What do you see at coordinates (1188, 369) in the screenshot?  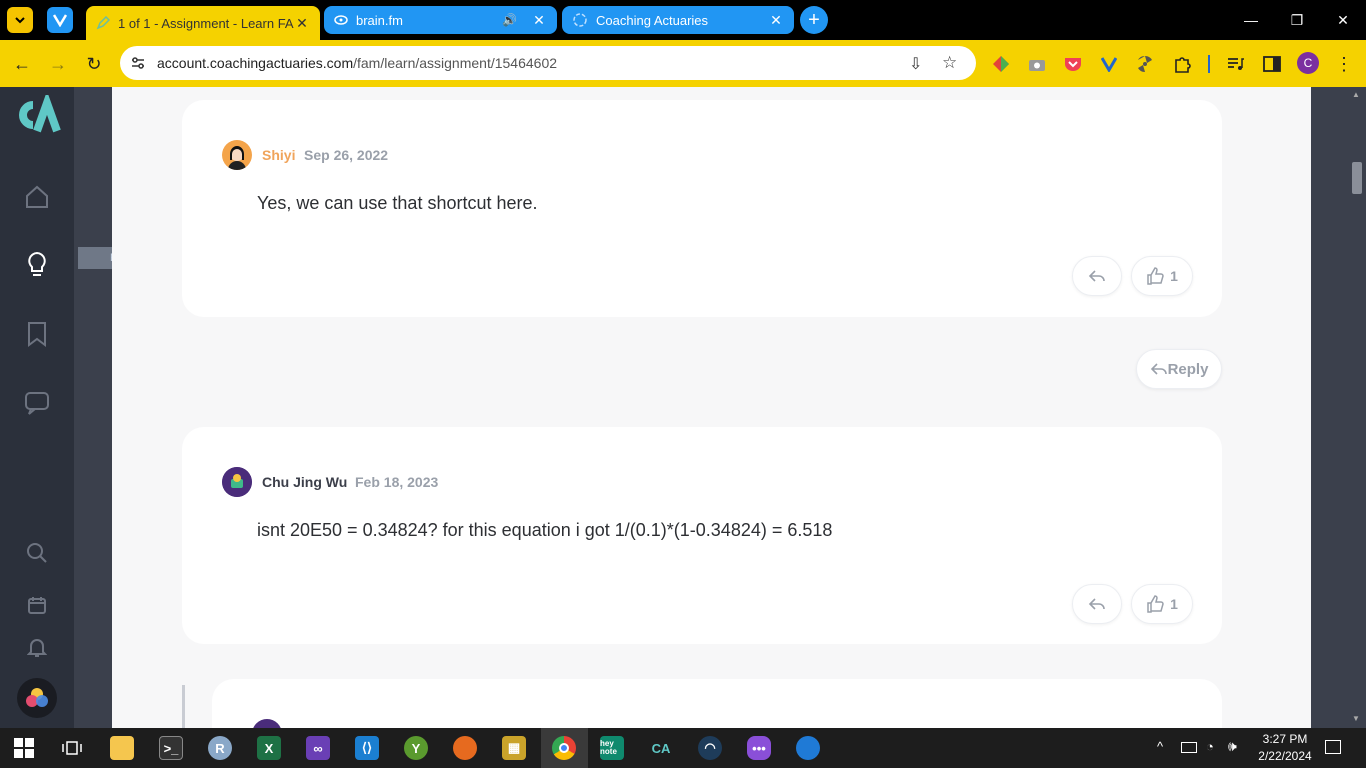 I see `reply-label: Reply` at bounding box center [1188, 369].